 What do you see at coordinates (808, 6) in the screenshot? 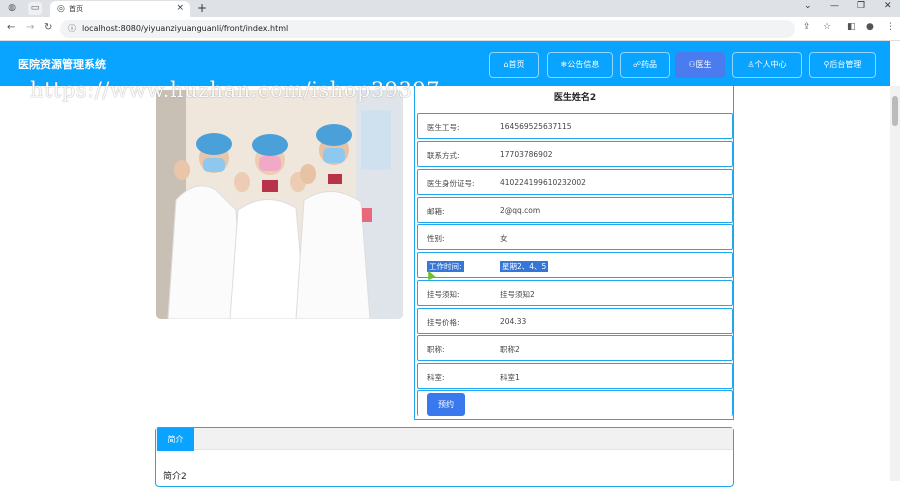
I see `tab-search-icon: ⌄` at bounding box center [808, 6].